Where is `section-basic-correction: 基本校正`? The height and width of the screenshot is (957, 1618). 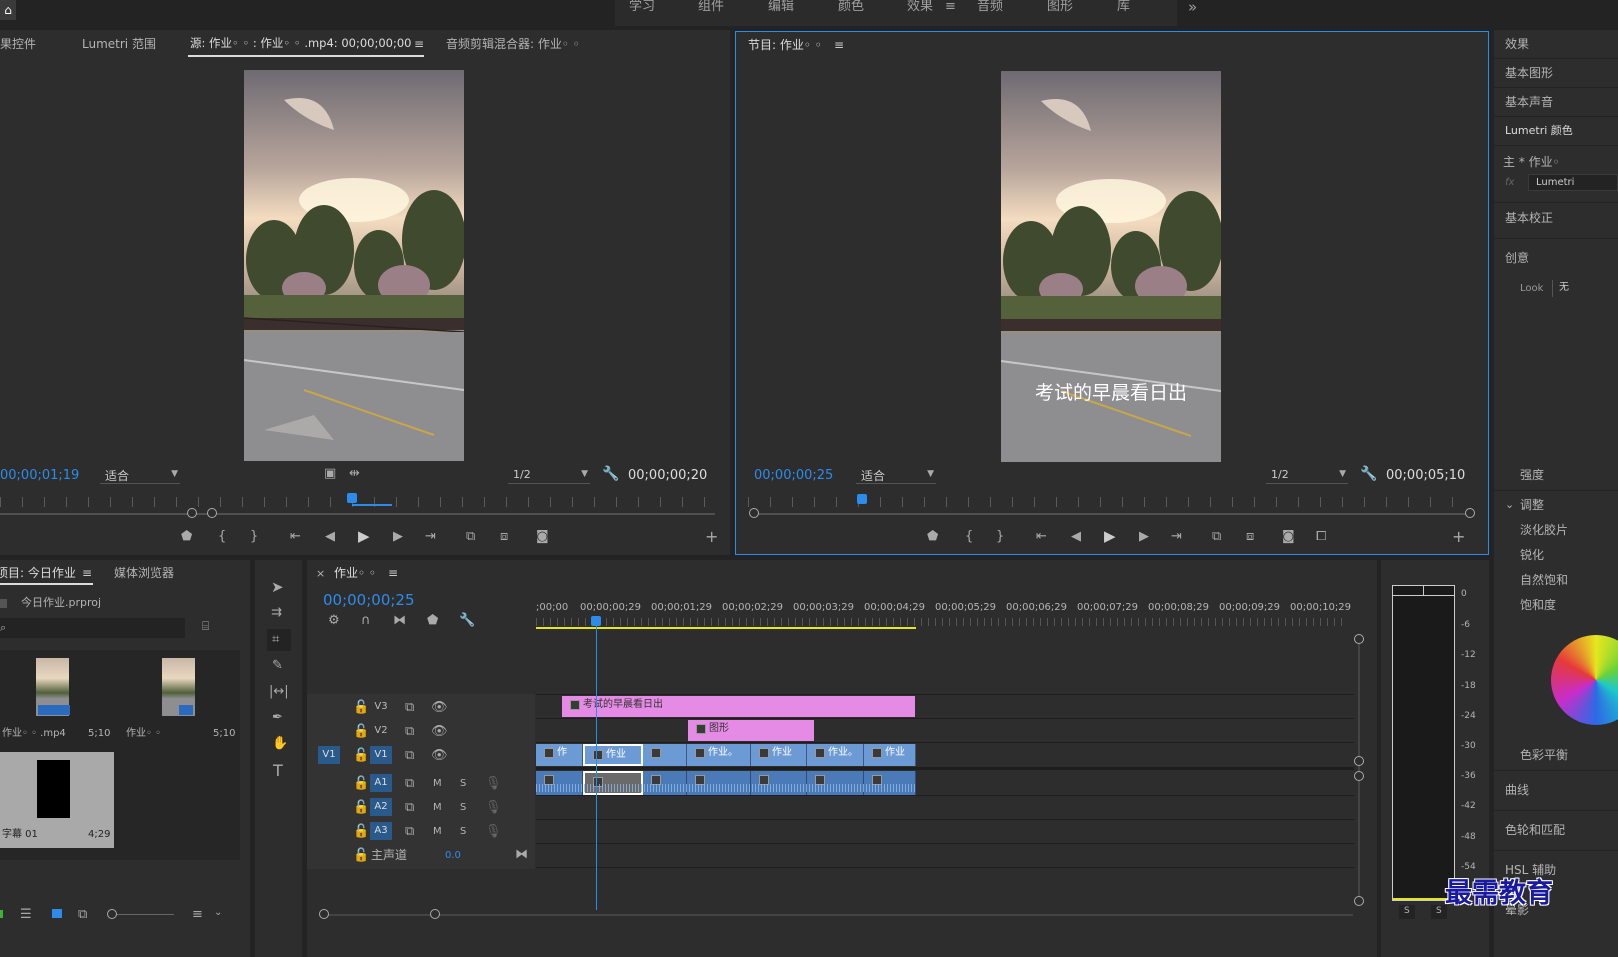
section-basic-correction: 基本校正 is located at coordinates (1529, 218).